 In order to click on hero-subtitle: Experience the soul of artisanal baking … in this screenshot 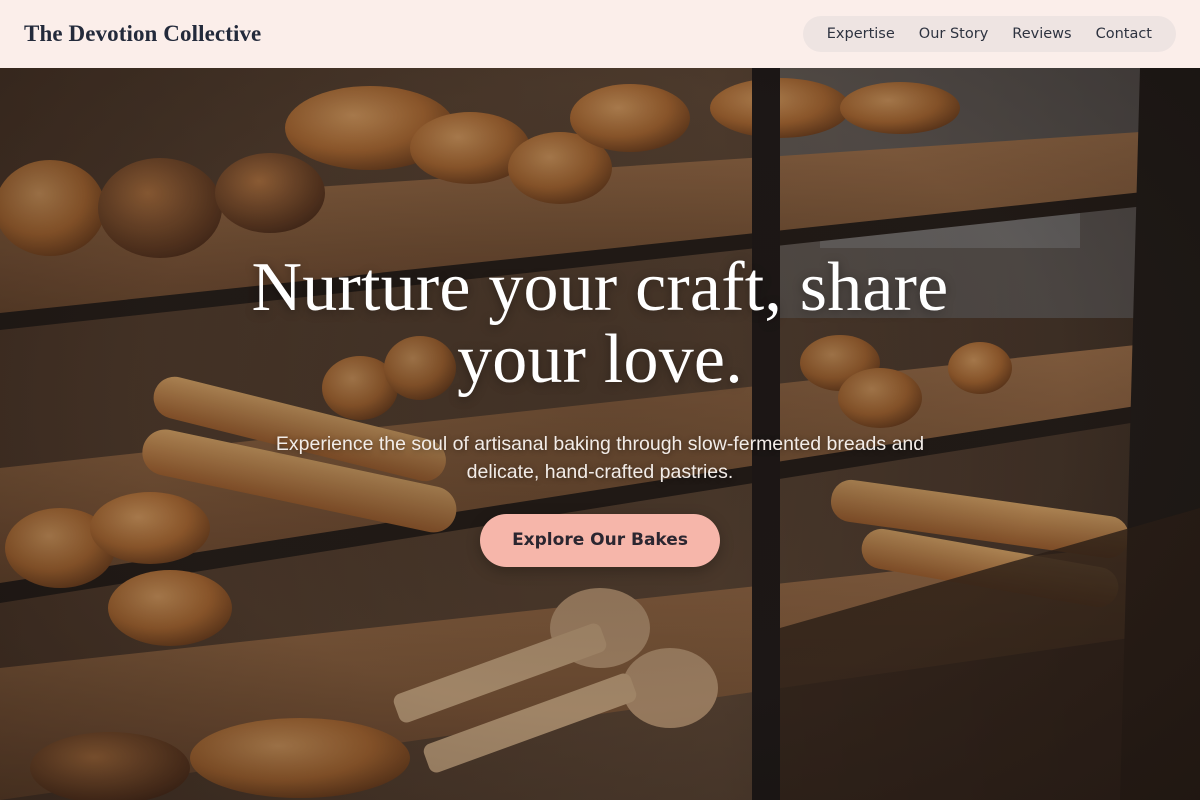, I will do `click(600, 458)`.